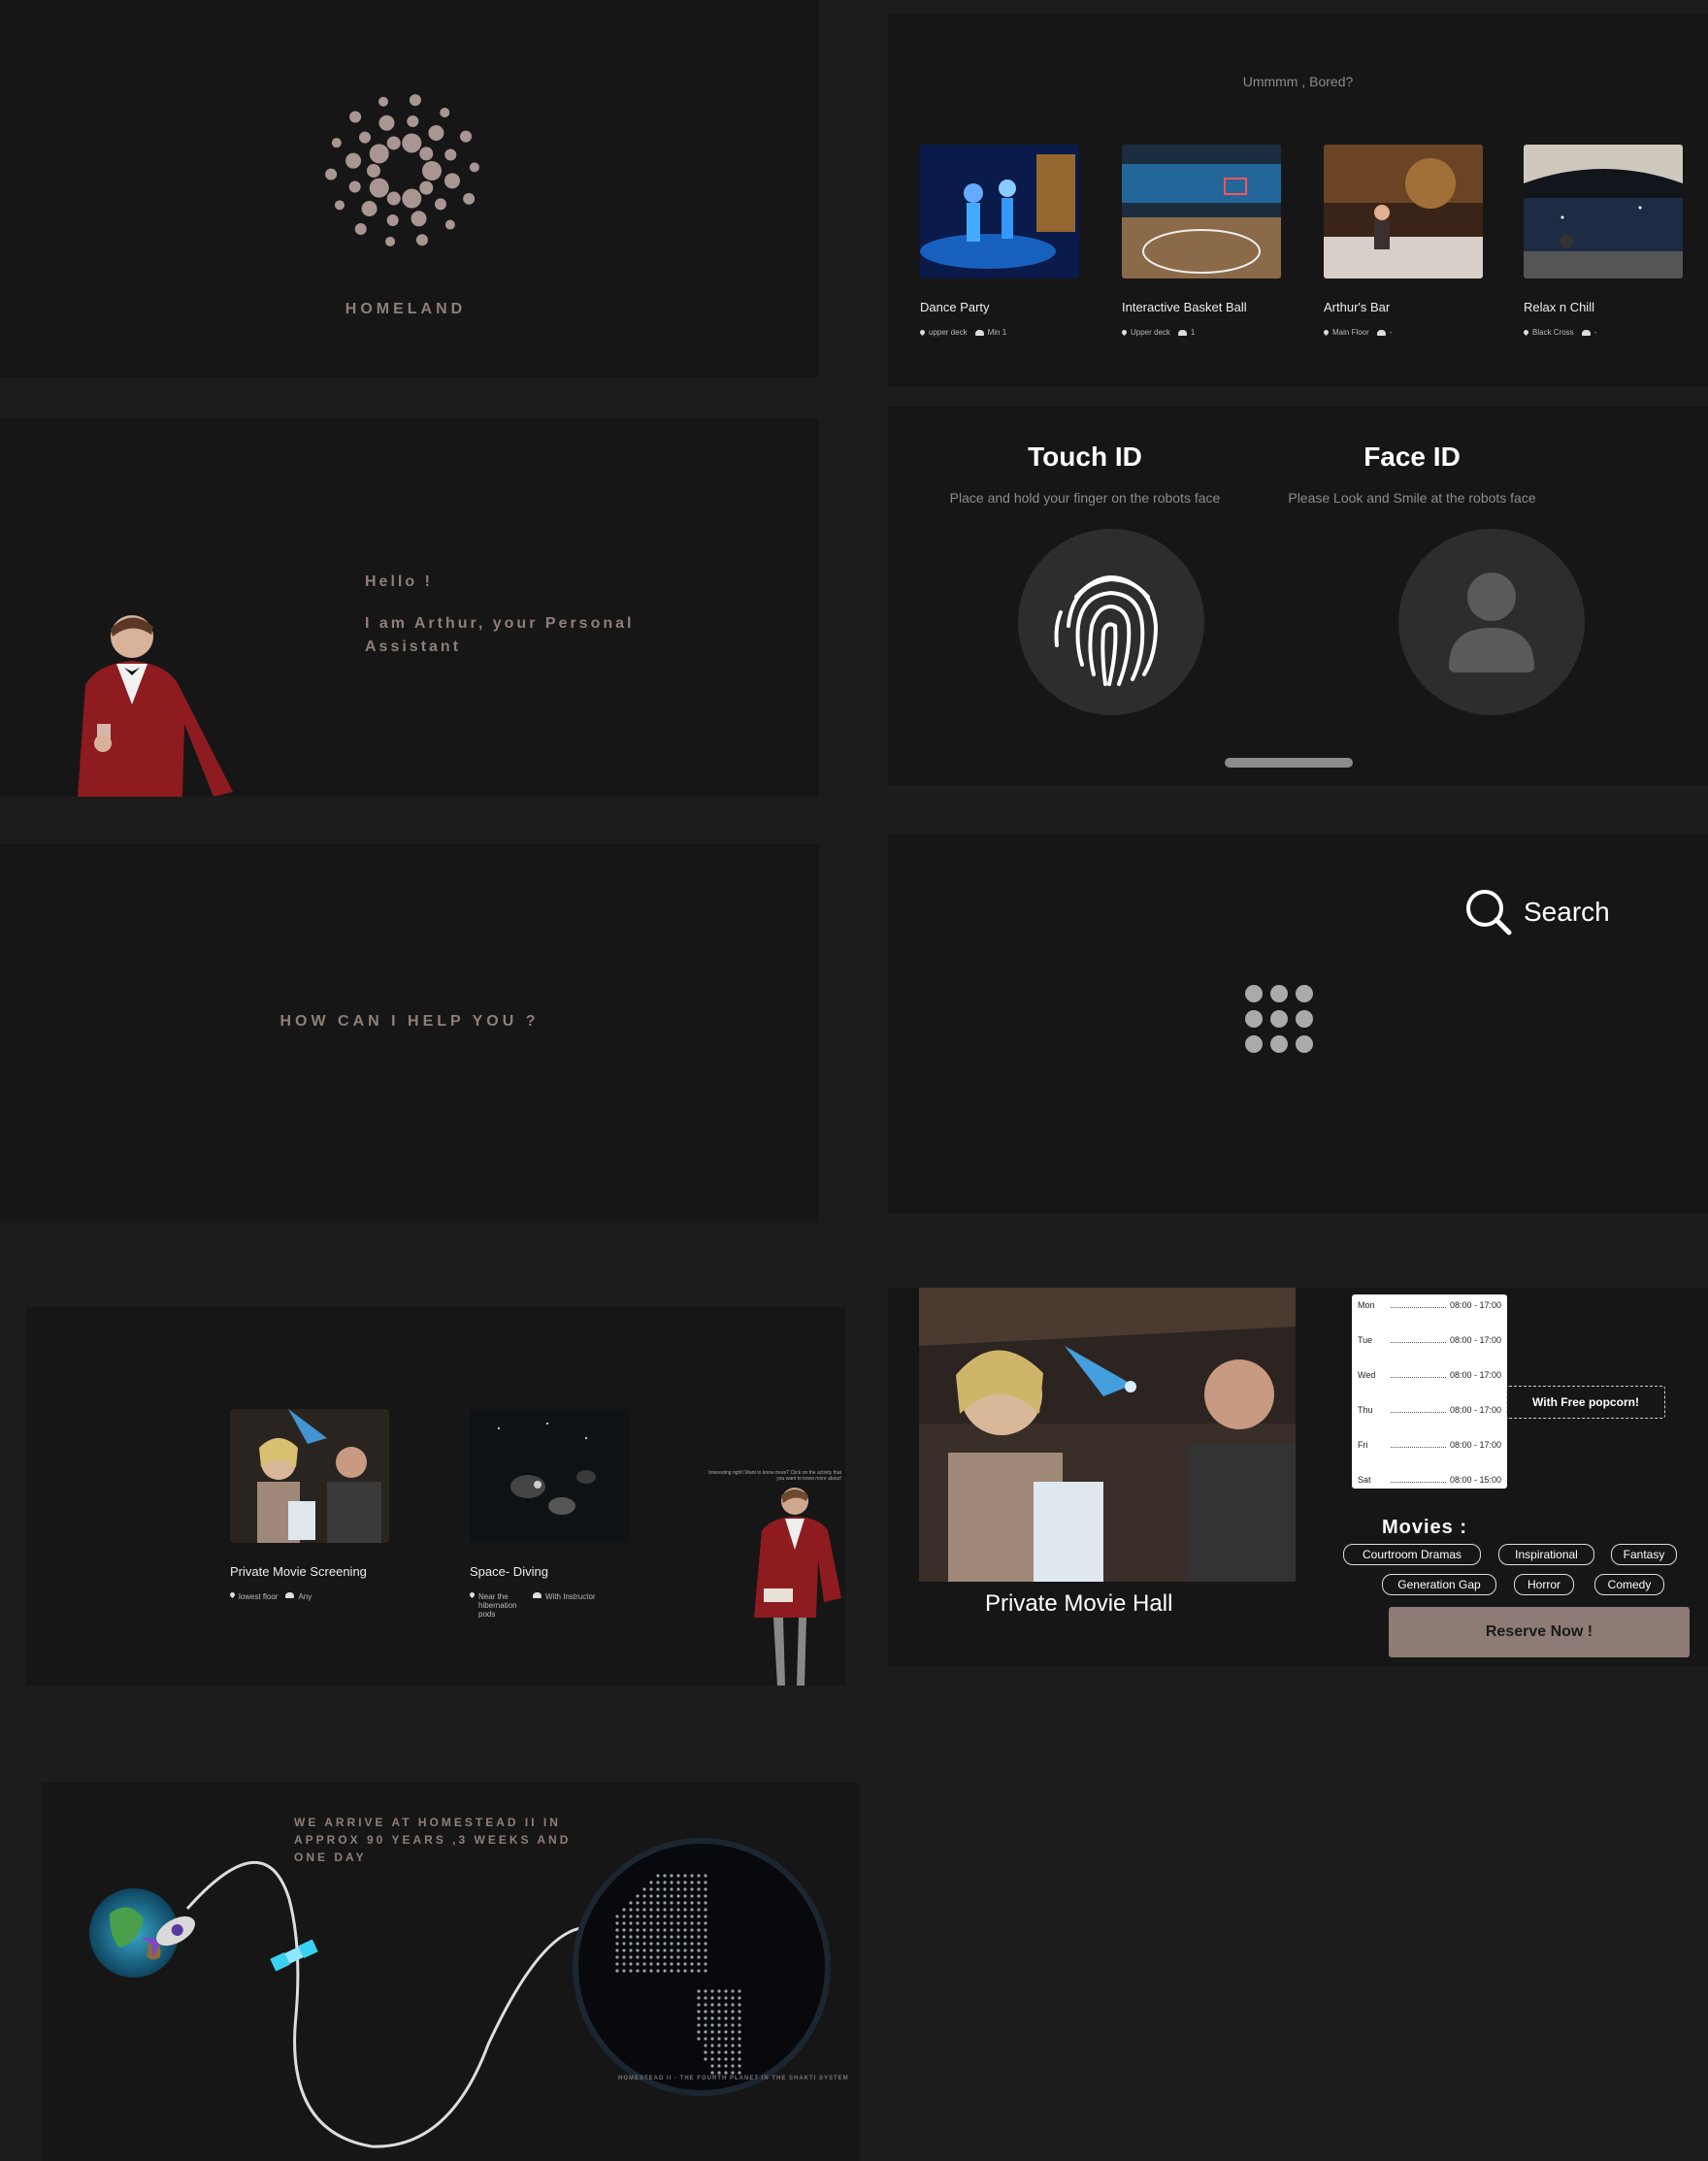 This screenshot has width=1708, height=2161. What do you see at coordinates (1367, 1375) in the screenshot?
I see `schedule-day: Wed` at bounding box center [1367, 1375].